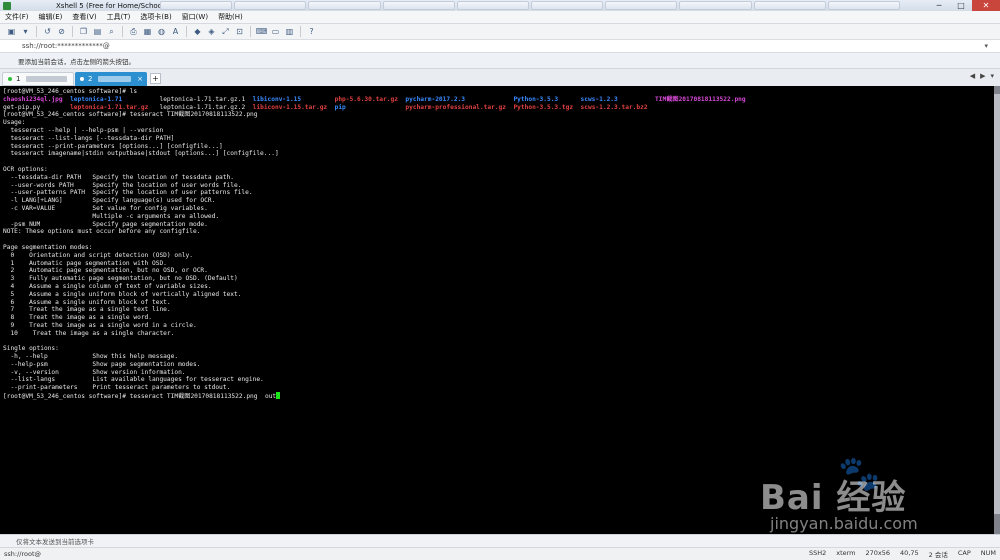 This screenshot has width=1000, height=560. I want to click on minimize-button: ─, so click(939, 5).